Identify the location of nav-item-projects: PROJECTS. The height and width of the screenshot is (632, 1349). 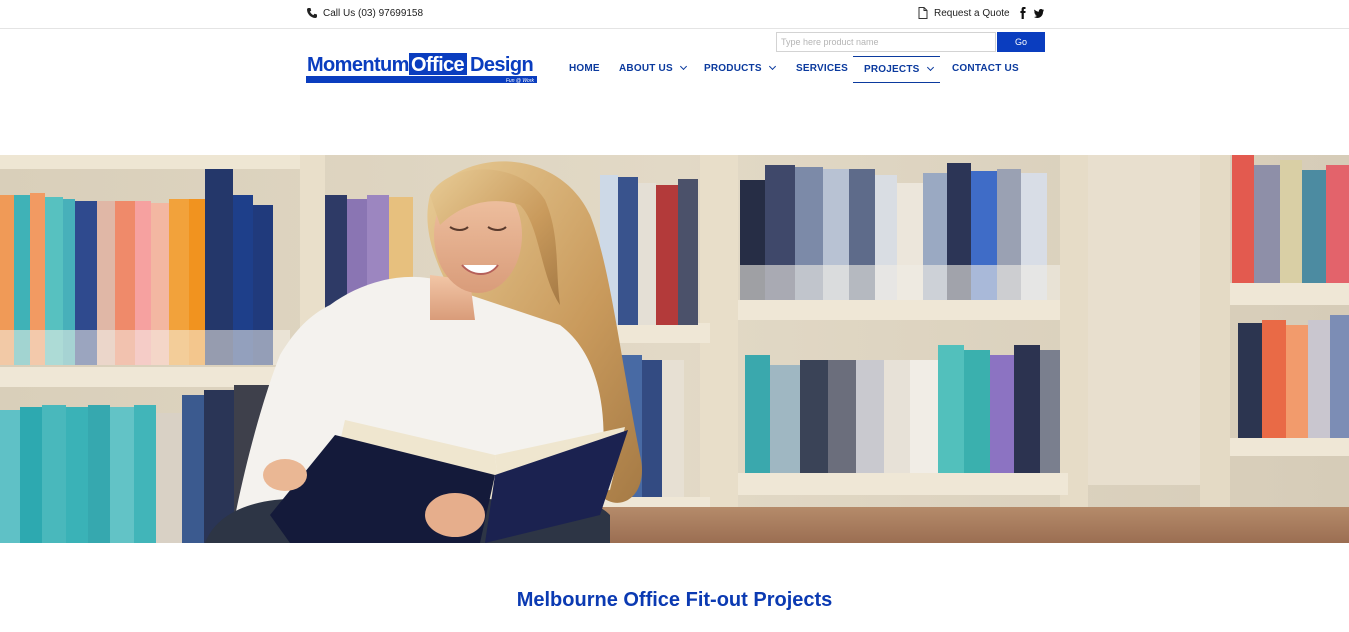
(896, 69).